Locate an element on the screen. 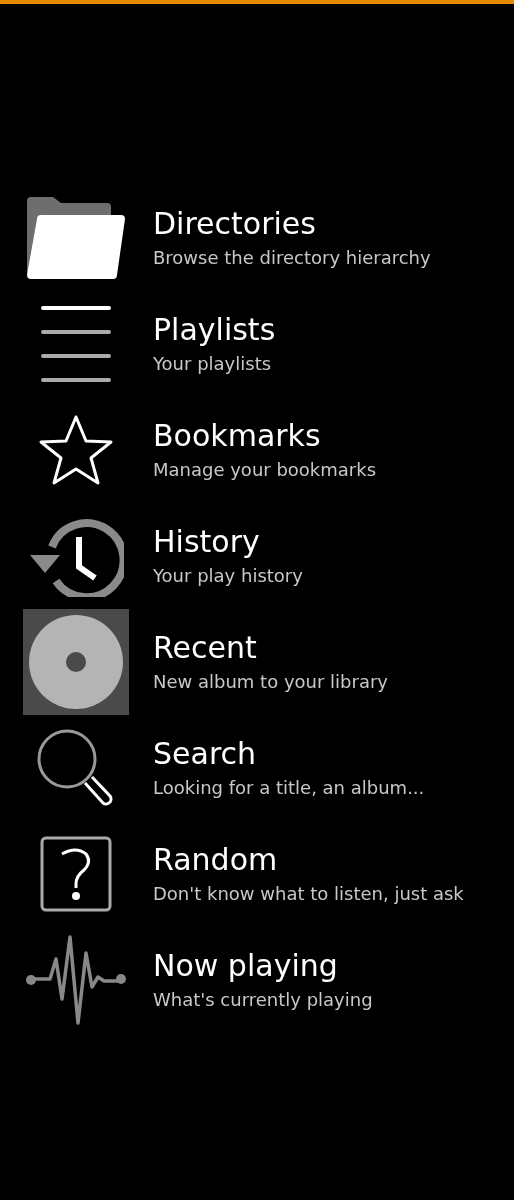 The width and height of the screenshot is (514, 1200). menu-item-subtitle: Your playlists is located at coordinates (213, 363).